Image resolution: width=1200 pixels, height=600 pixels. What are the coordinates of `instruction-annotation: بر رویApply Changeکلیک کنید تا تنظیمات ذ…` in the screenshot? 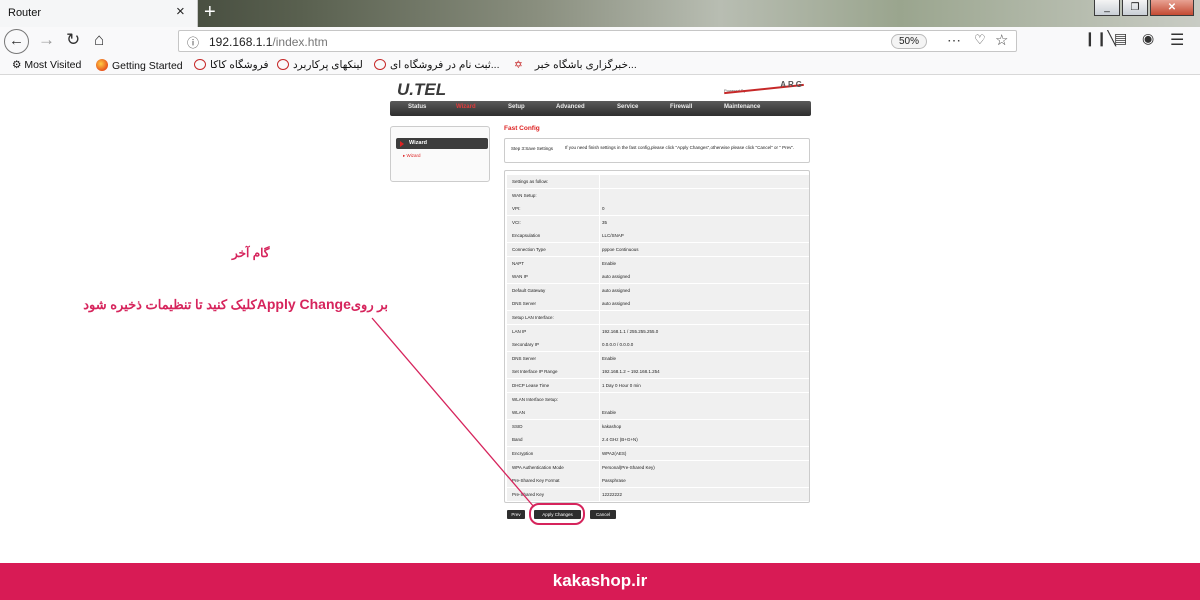 It's located at (235, 304).